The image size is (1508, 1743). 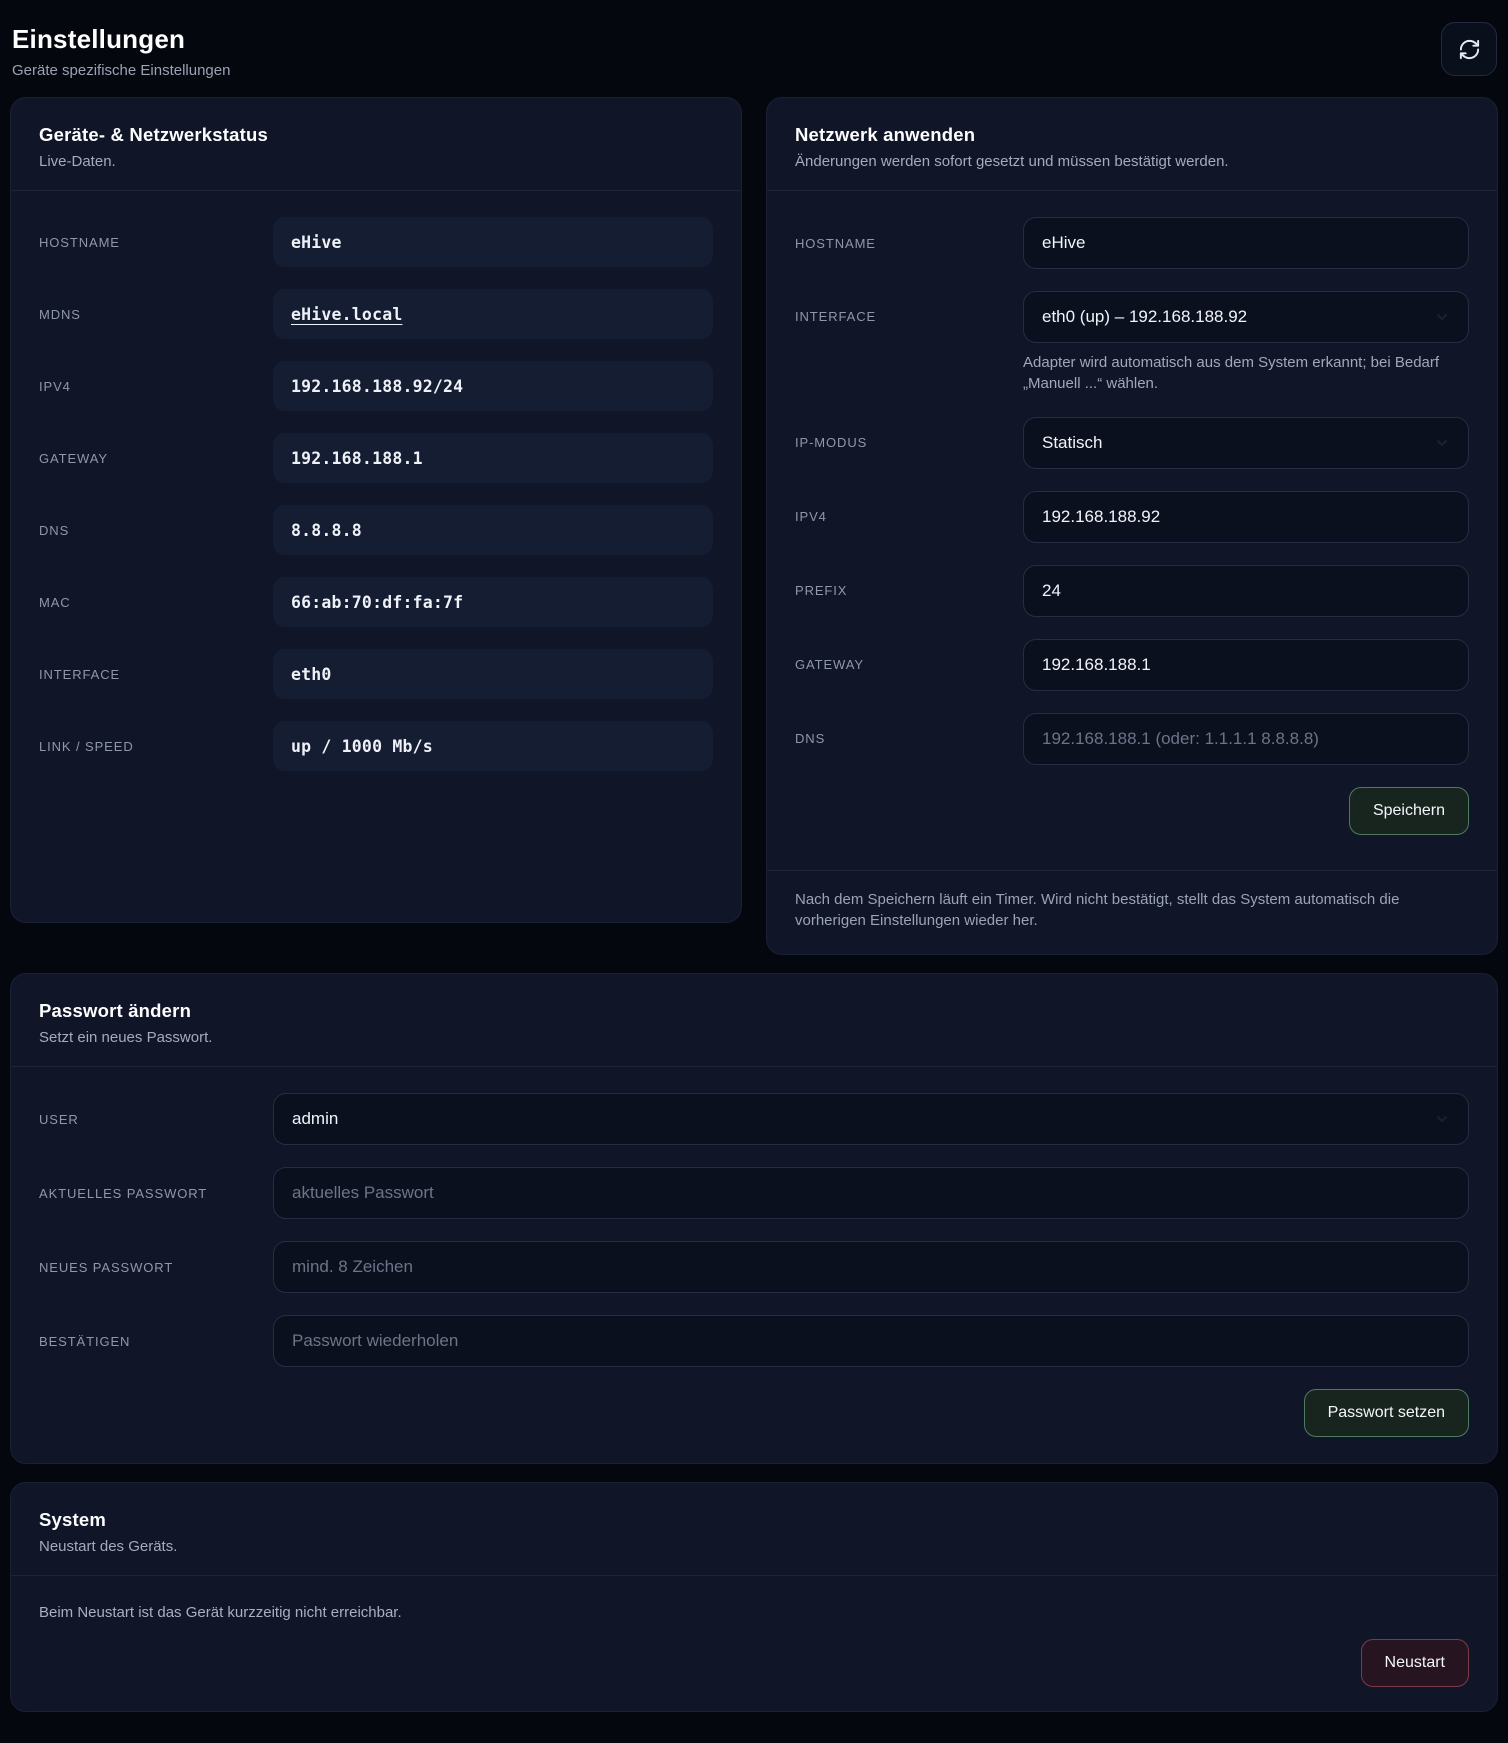 I want to click on status-row-label: INTERFACE, so click(x=80, y=674).